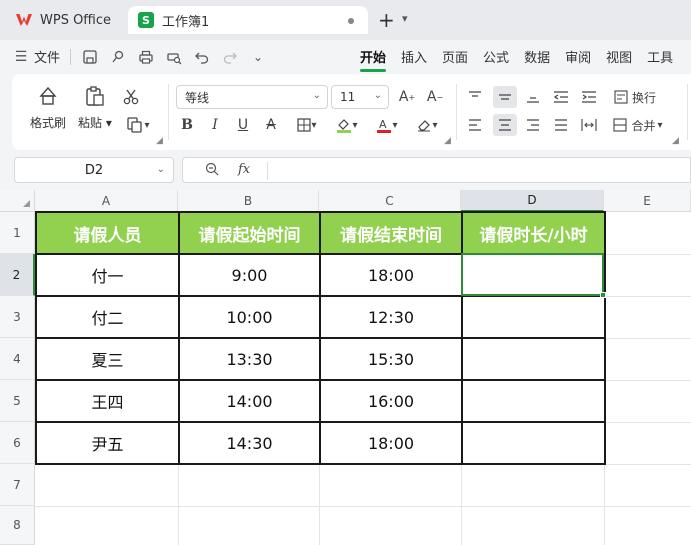 The height and width of the screenshot is (545, 691). Describe the element at coordinates (589, 97) in the screenshot. I see `increase-indent-icon` at that location.